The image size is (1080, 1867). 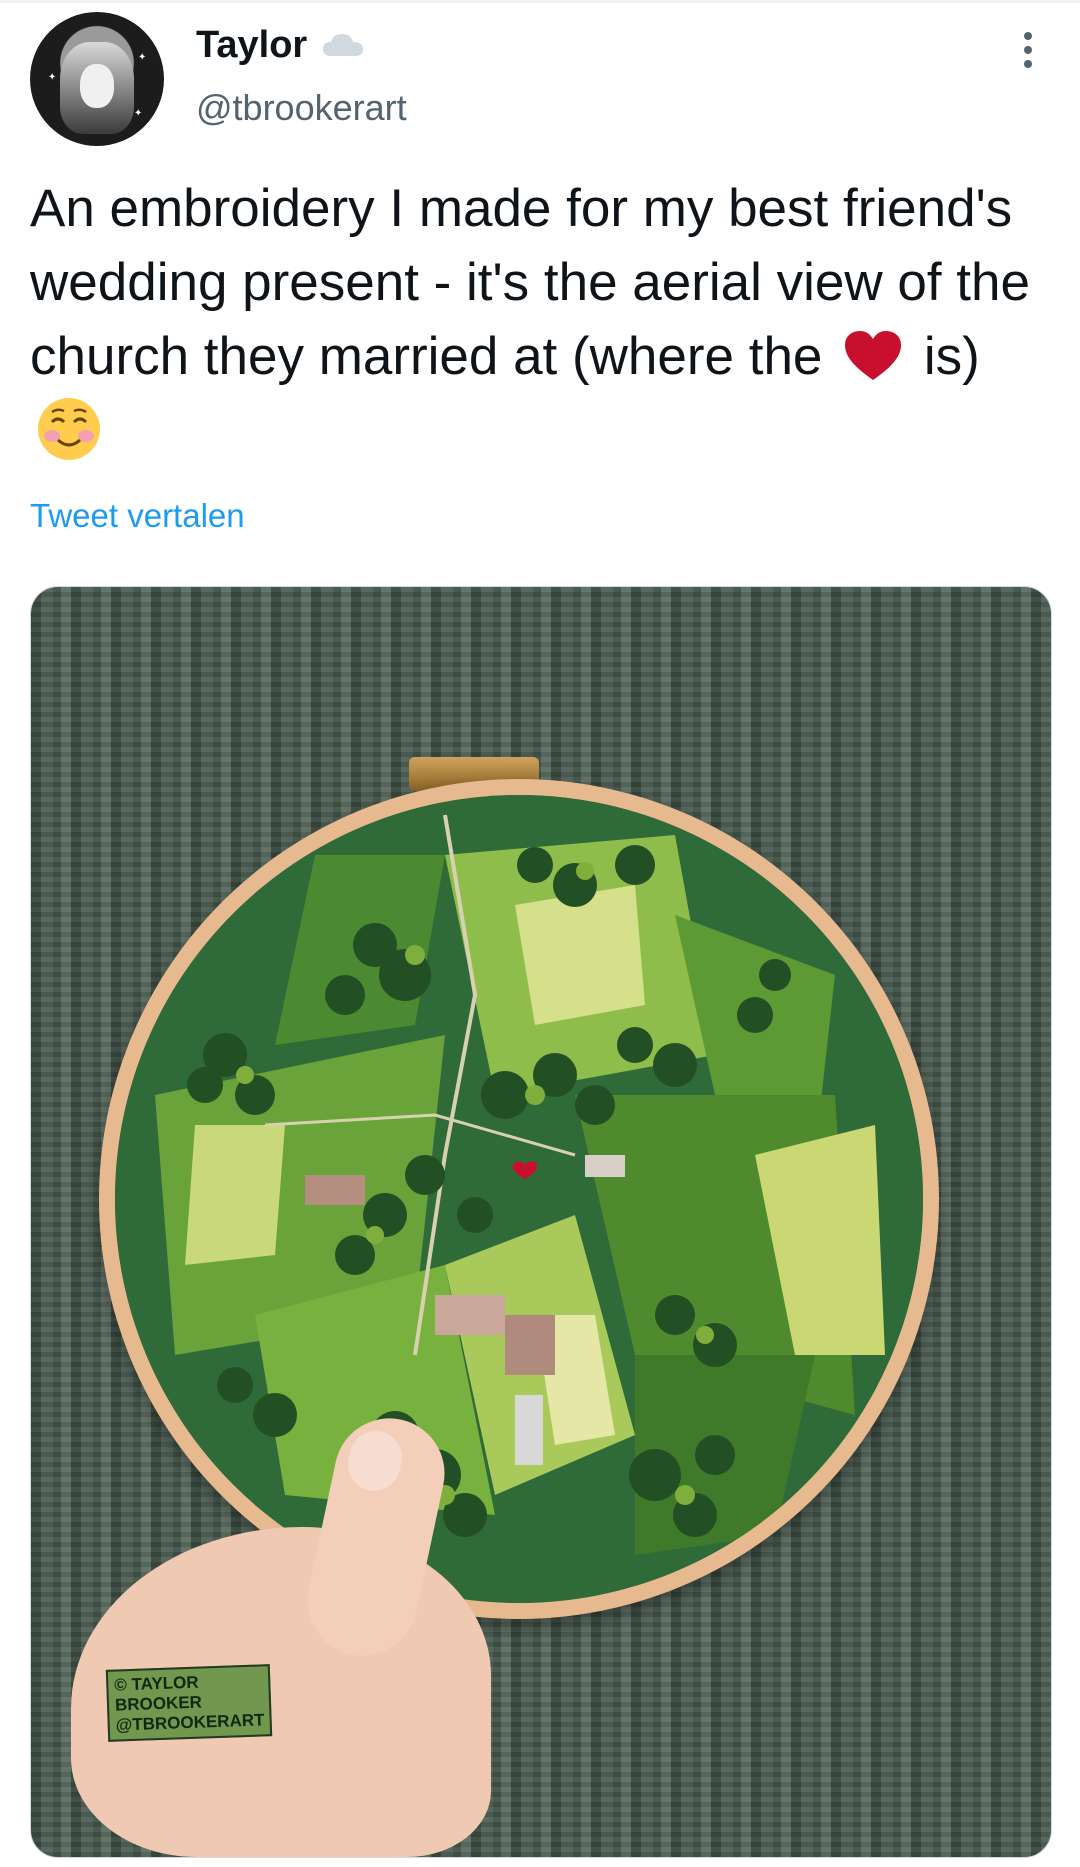 I want to click on top-divider, so click(x=540, y=1).